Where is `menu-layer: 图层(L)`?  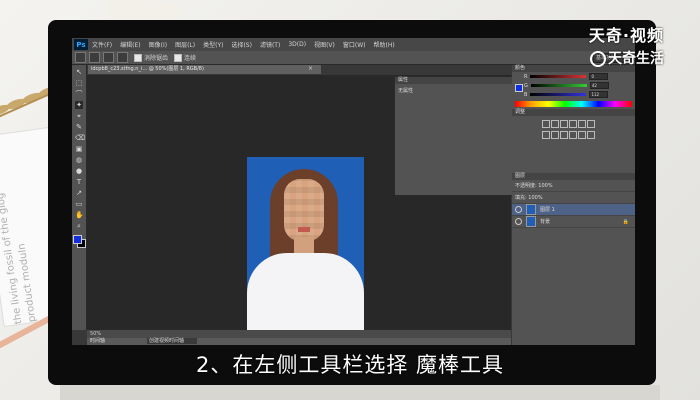
menu-layer: 图层(L) is located at coordinates (185, 44).